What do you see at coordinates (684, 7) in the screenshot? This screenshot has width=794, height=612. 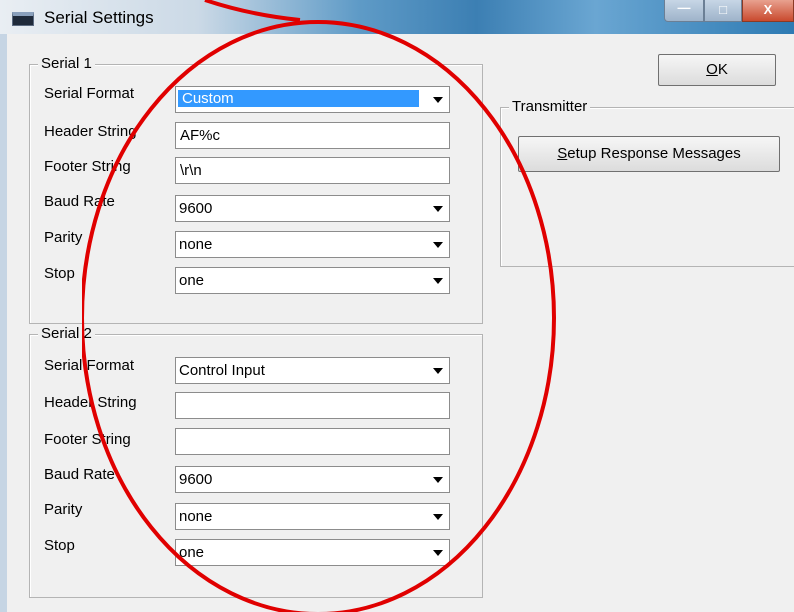 I see `minimize-icon: —` at bounding box center [684, 7].